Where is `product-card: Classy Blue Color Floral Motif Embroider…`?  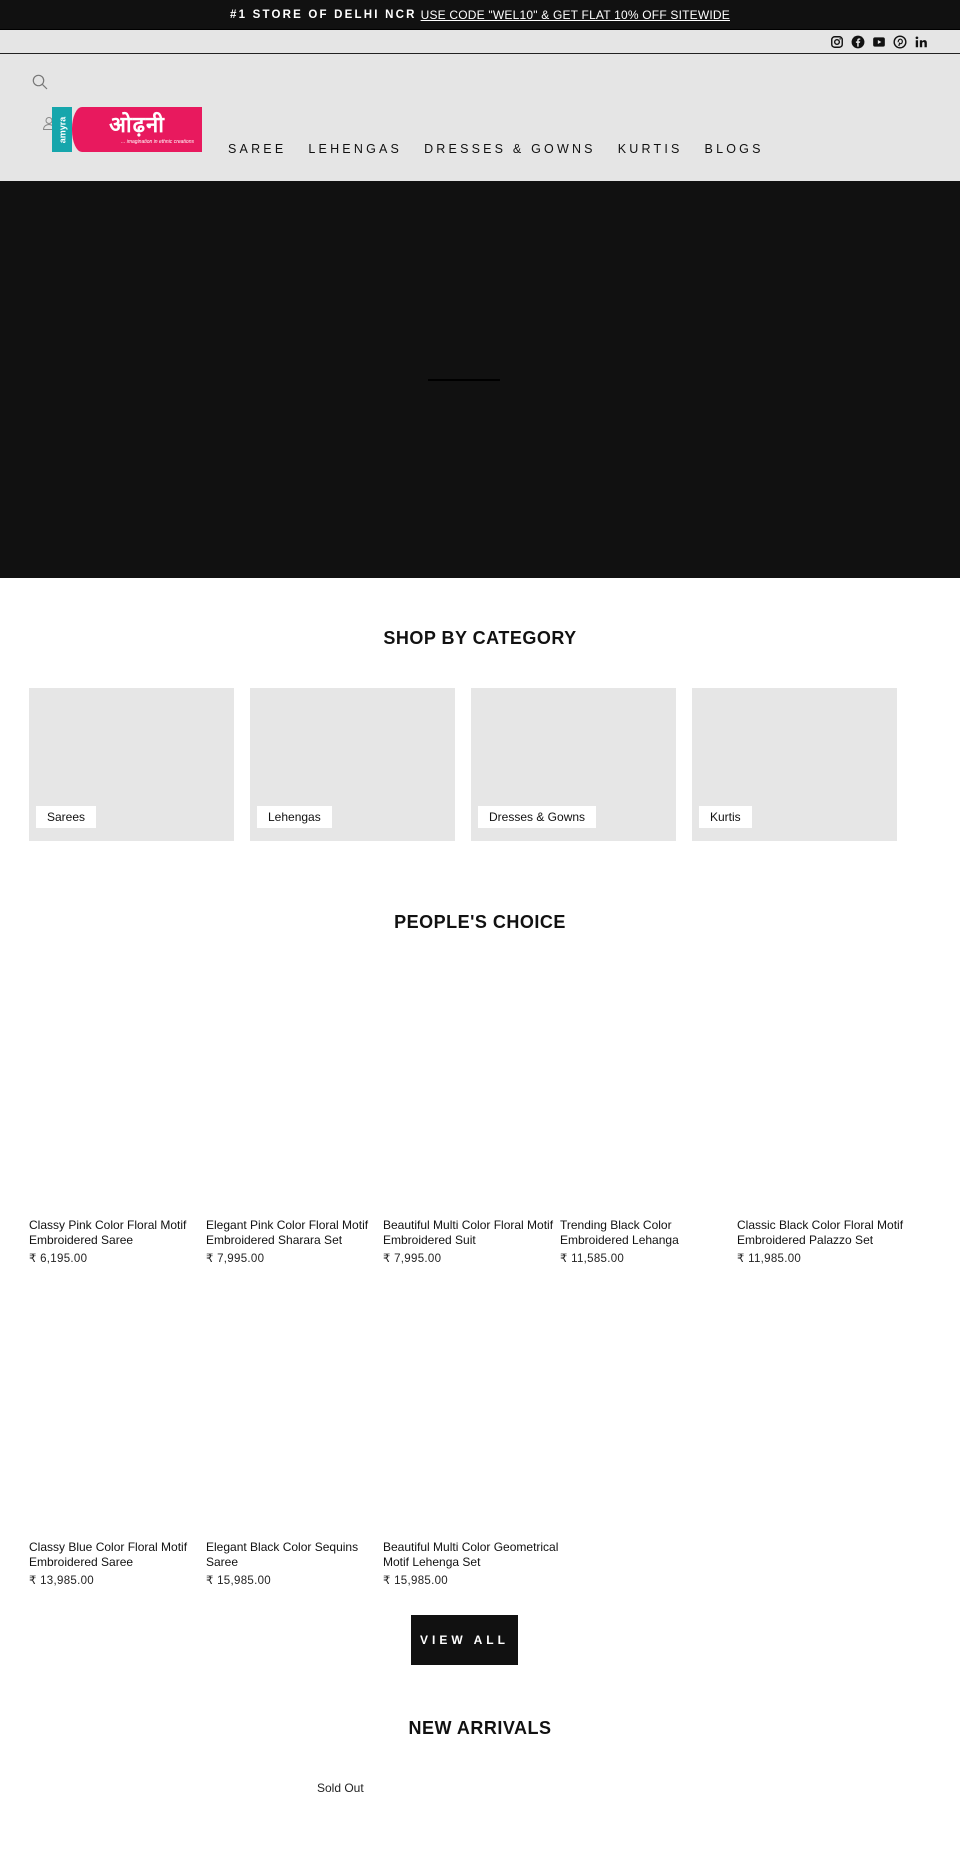 product-card: Classy Blue Color Floral Motif Embroider… is located at coordinates (117, 1563).